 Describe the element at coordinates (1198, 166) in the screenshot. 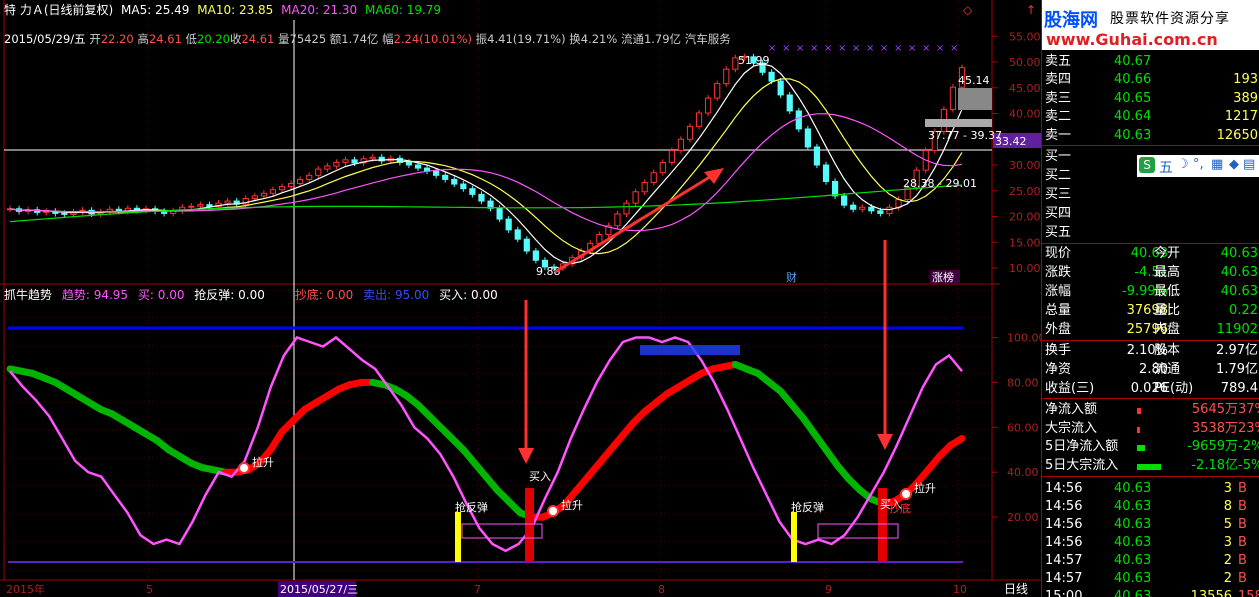

I see `ime-toolbar: S 五 ☽ °, ▦ ◆ ▤` at that location.